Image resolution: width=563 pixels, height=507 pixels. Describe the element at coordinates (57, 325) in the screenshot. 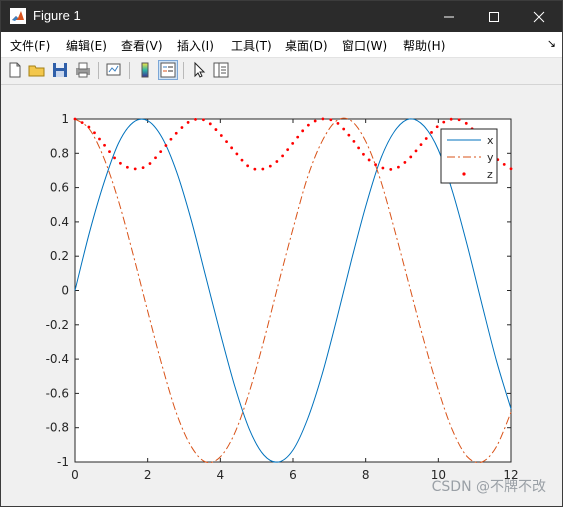

I see `y-tick-label: -0.2` at that location.